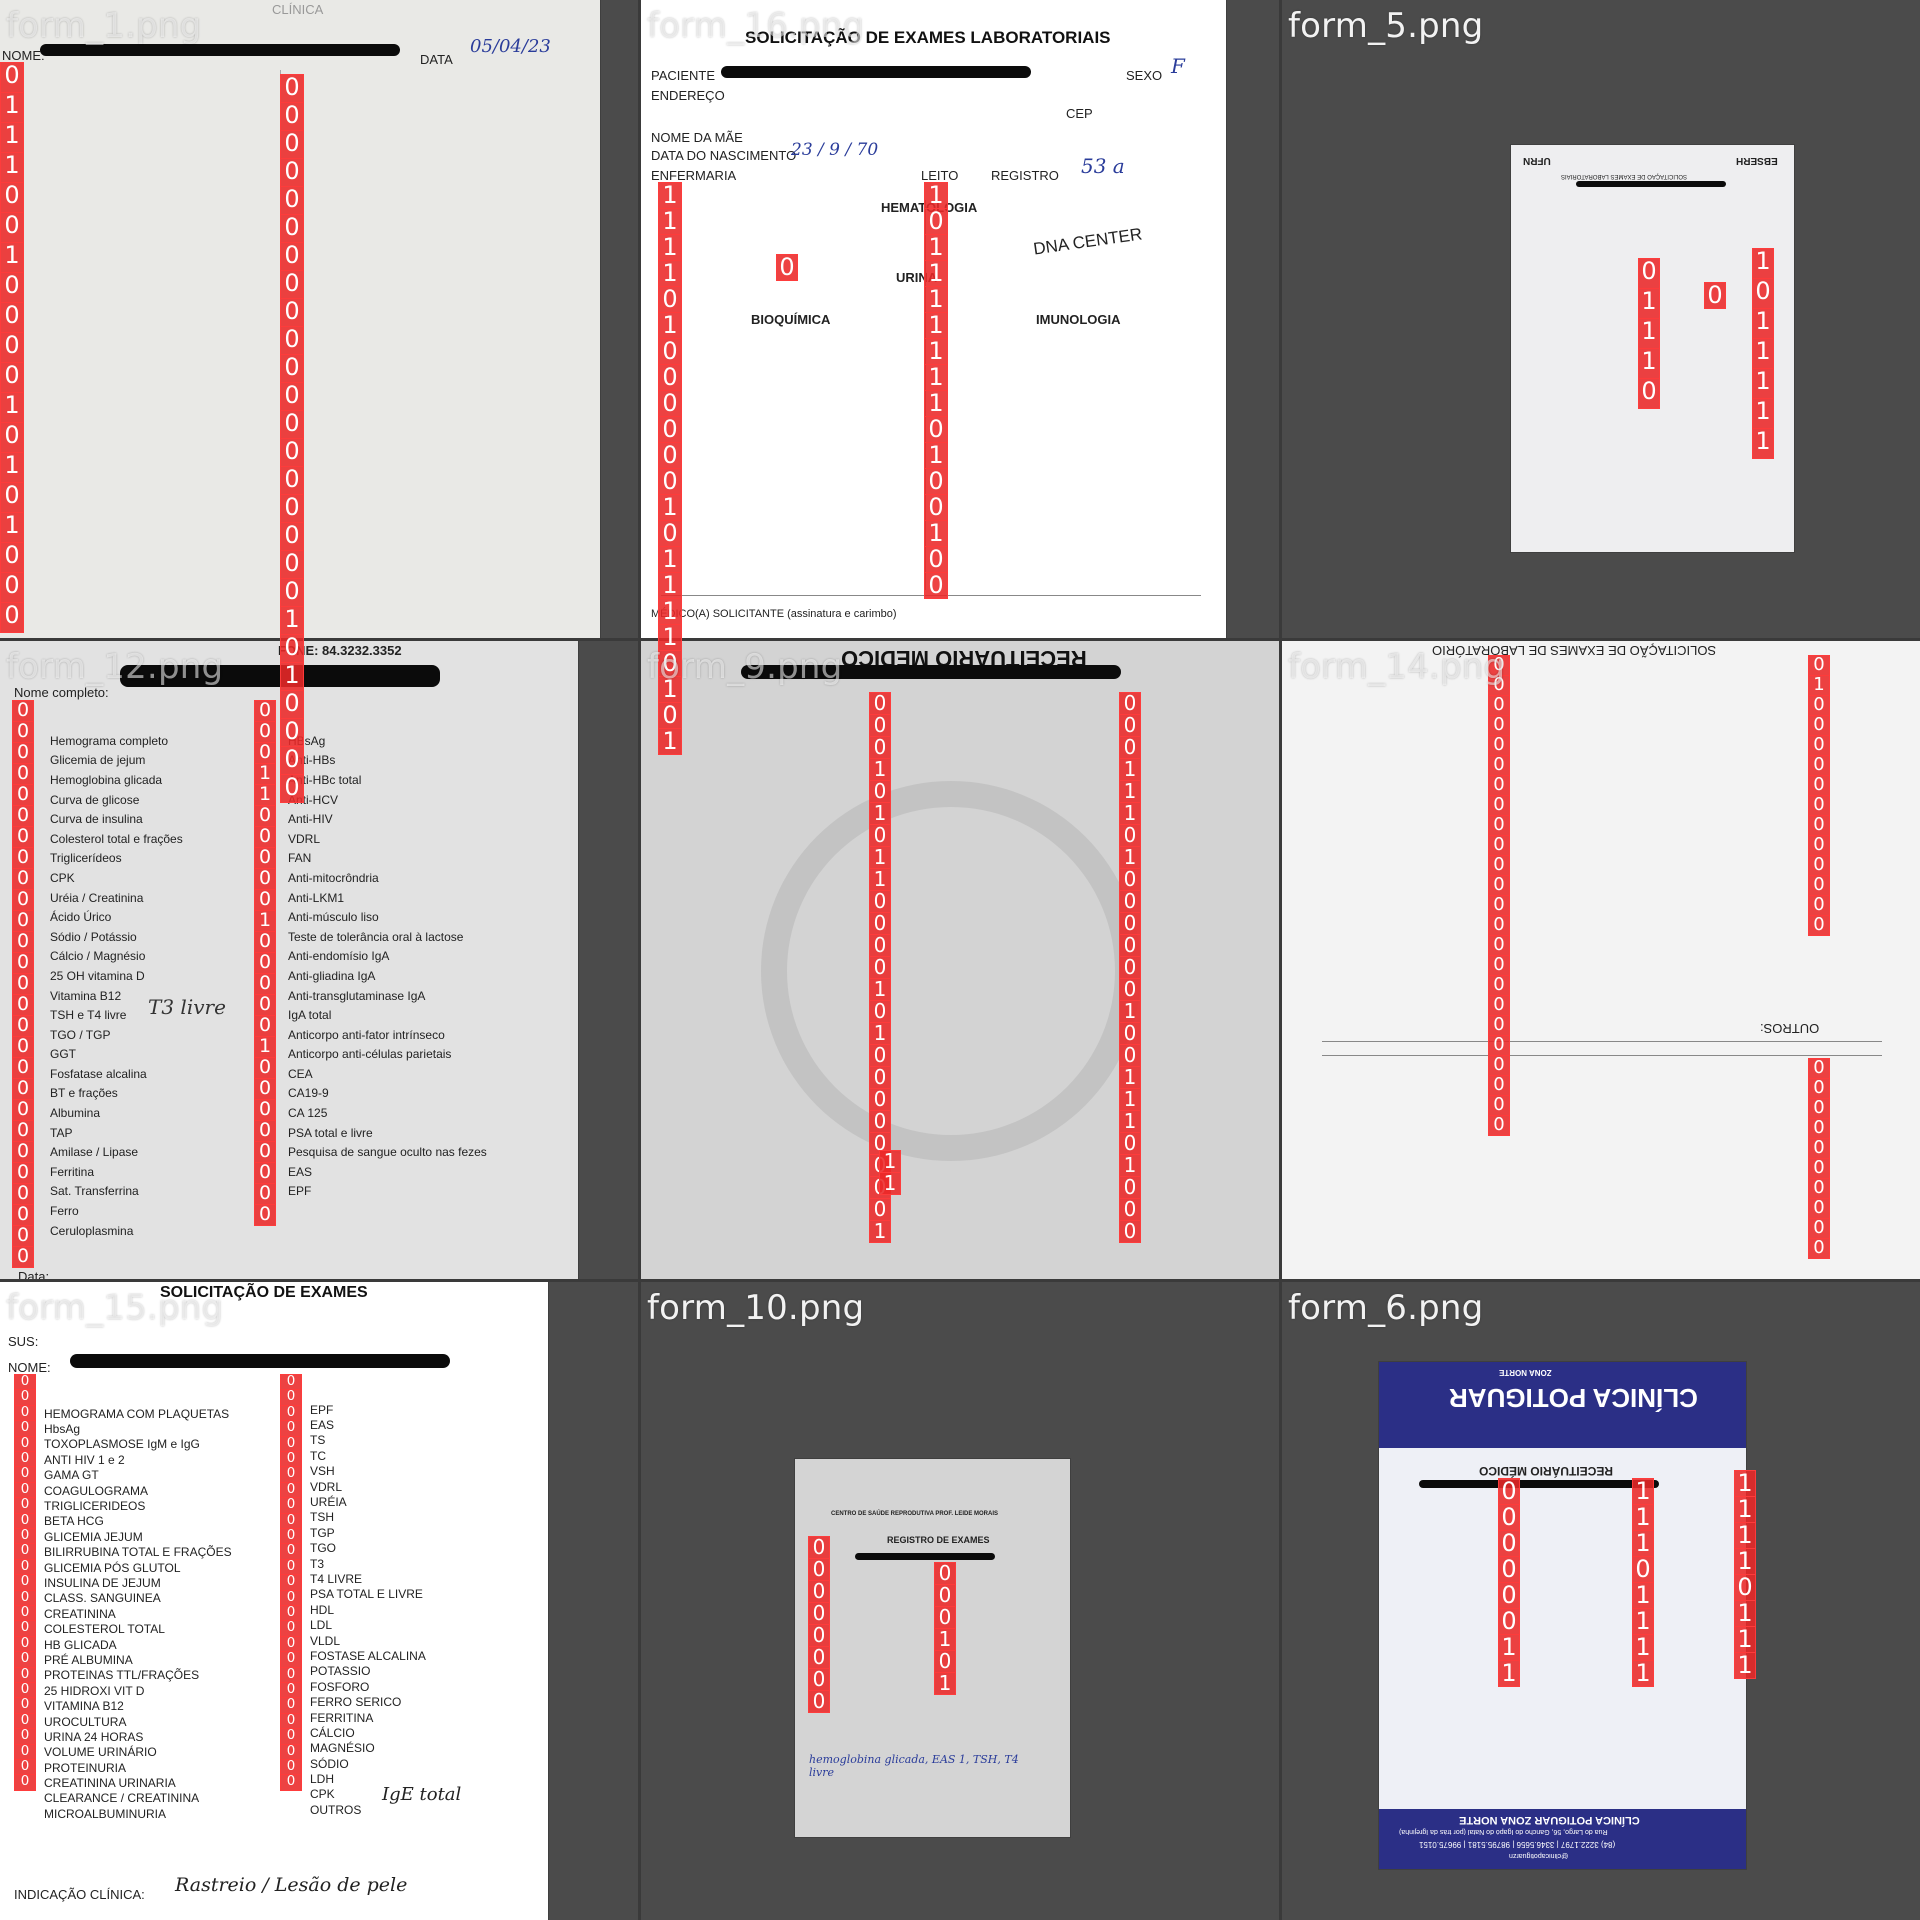  I want to click on exam-item: PSA total e livre, so click(330, 1132).